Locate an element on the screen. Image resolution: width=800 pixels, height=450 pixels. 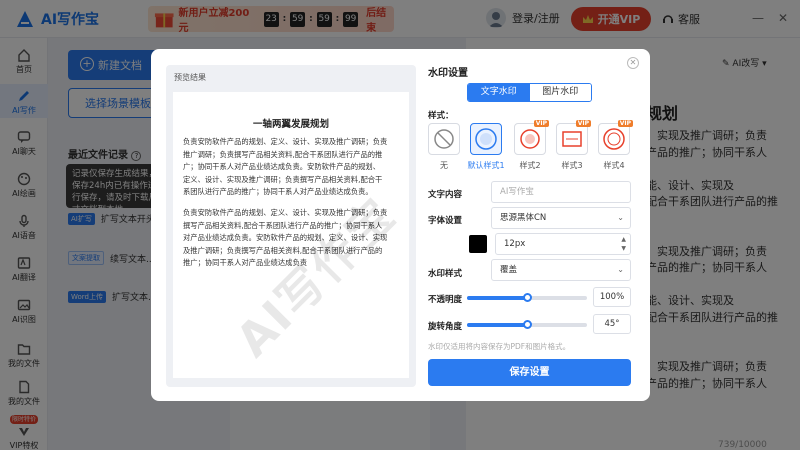
tab-text-watermark: 文字水印 is located at coordinates (499, 92).